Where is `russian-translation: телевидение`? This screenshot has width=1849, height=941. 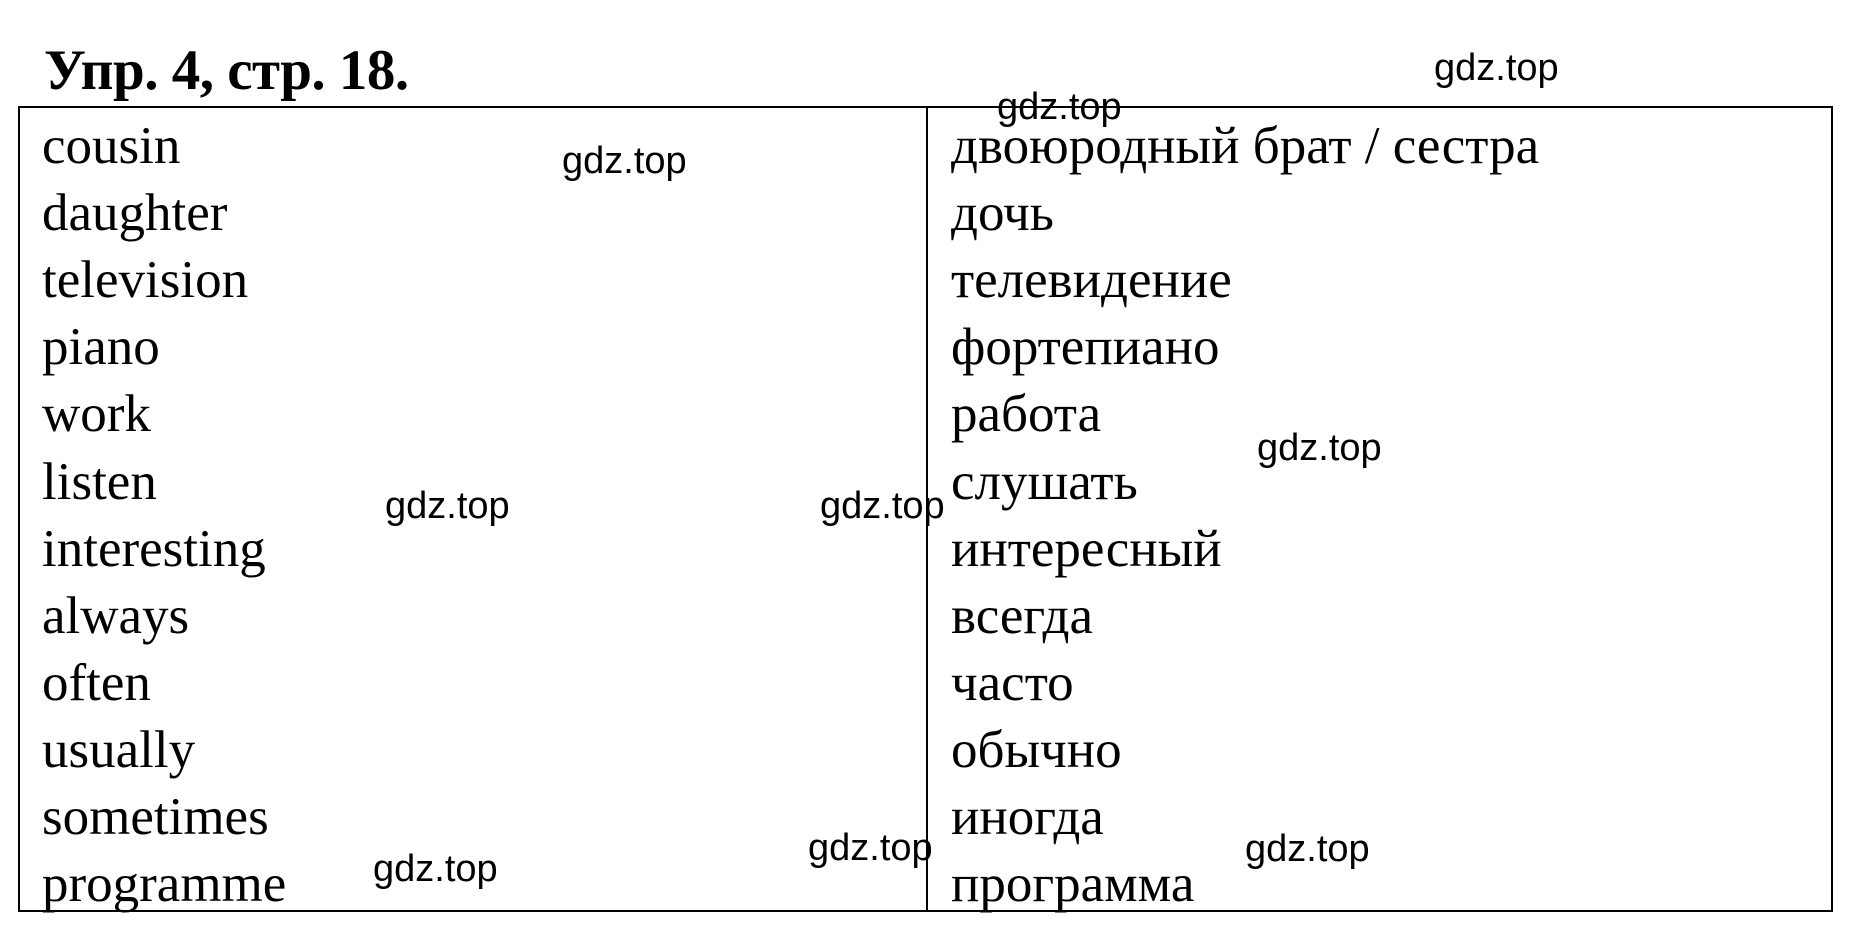 russian-translation: телевидение is located at coordinates (1091, 280).